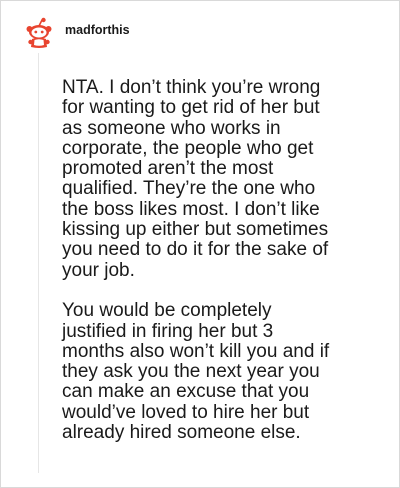 The height and width of the screenshot is (488, 400). Describe the element at coordinates (97, 30) in the screenshot. I see `username: madforthis` at that location.